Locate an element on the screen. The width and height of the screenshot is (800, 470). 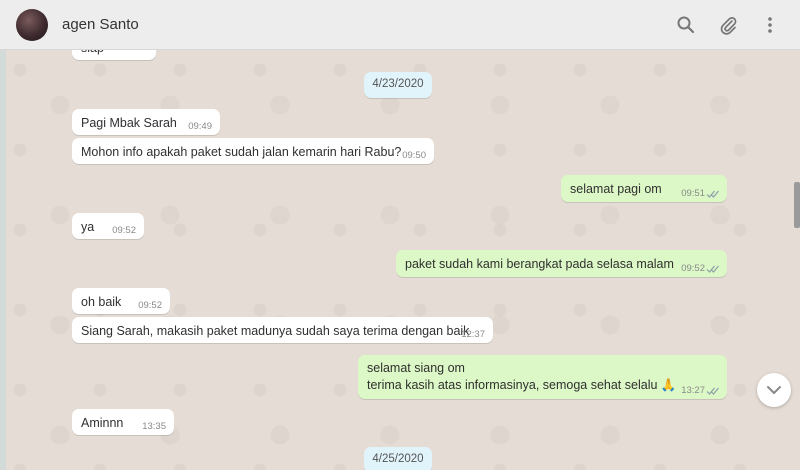
menu-icon is located at coordinates (770, 25).